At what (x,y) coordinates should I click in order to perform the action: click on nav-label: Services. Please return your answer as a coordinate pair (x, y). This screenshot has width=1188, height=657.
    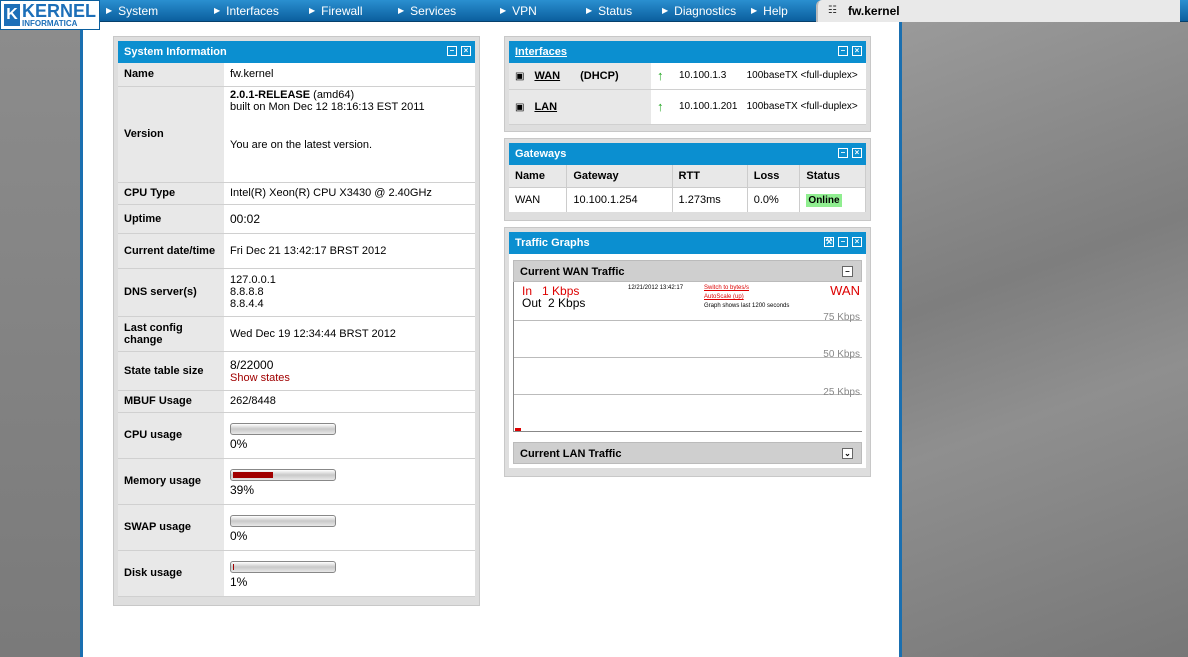
    Looking at the image, I should click on (433, 11).